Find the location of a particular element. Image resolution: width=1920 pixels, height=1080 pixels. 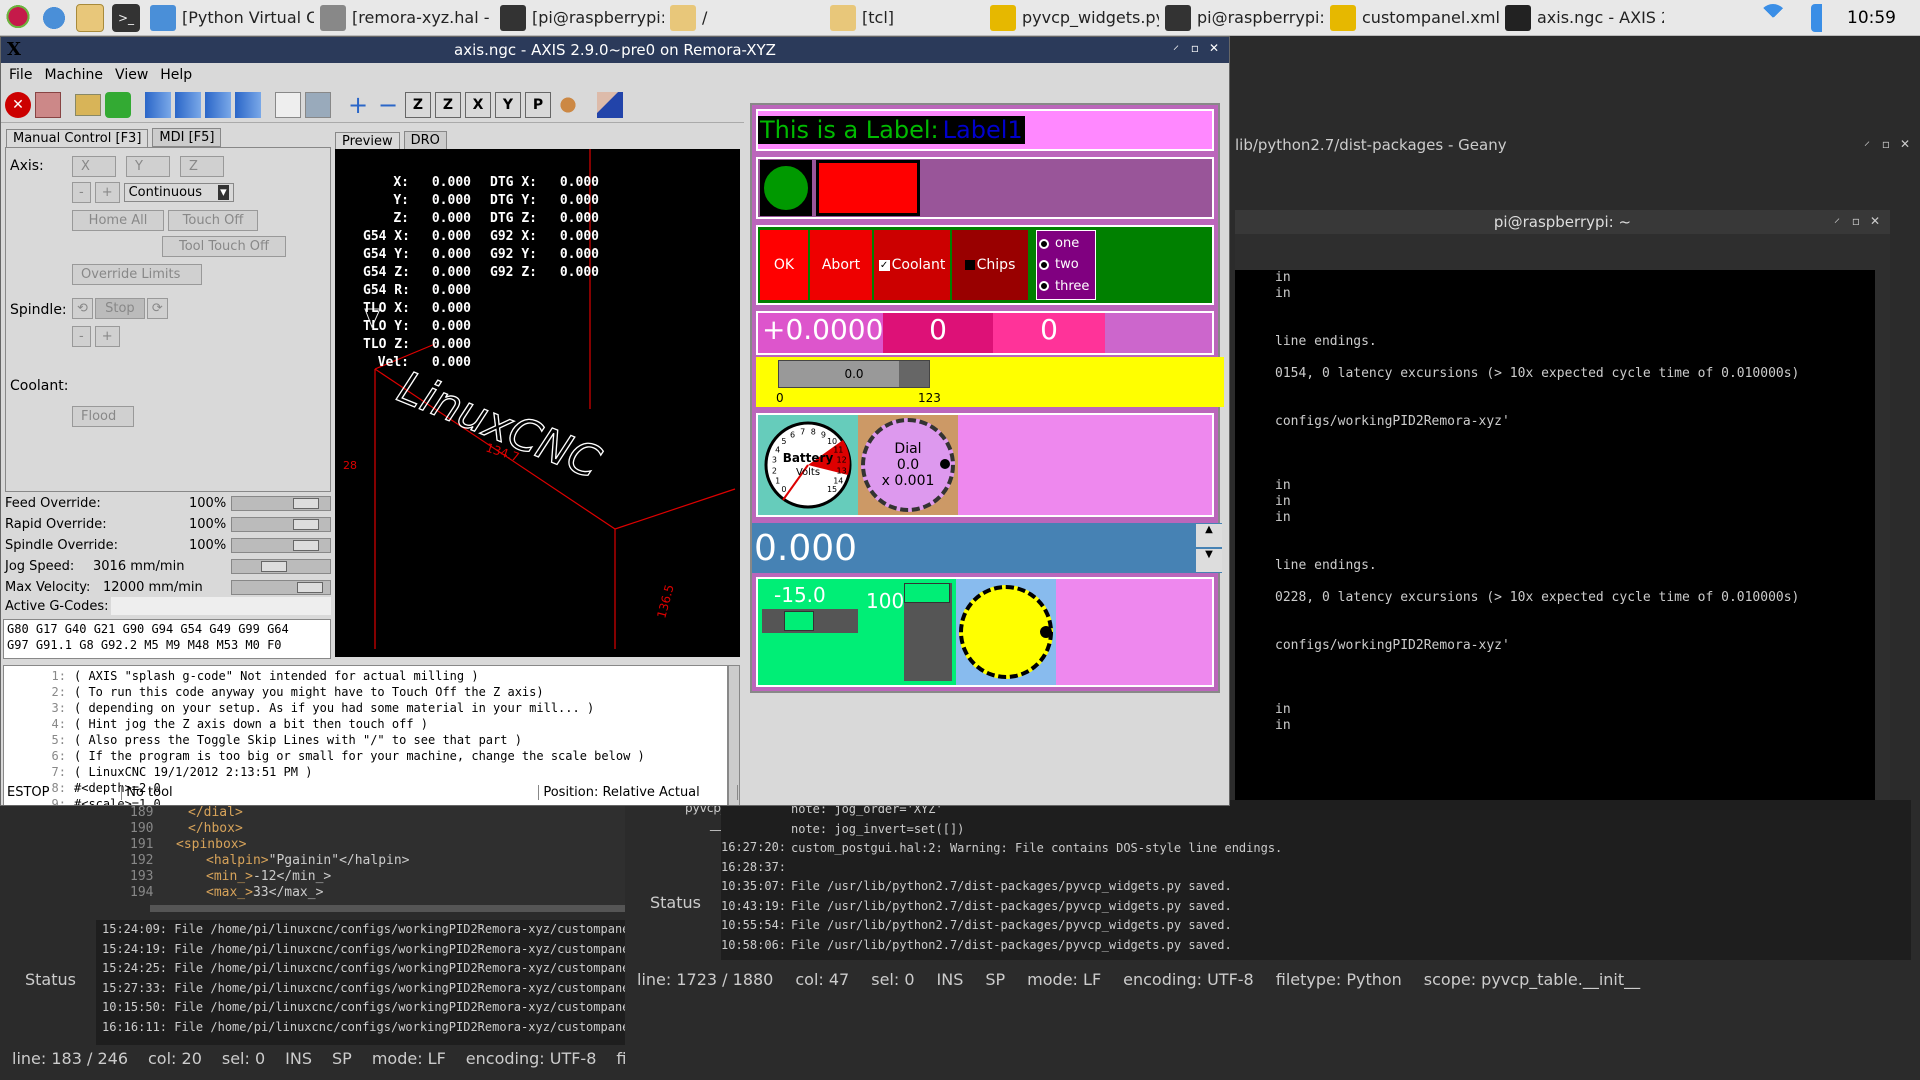

jog-plus-button: + is located at coordinates (107, 192).